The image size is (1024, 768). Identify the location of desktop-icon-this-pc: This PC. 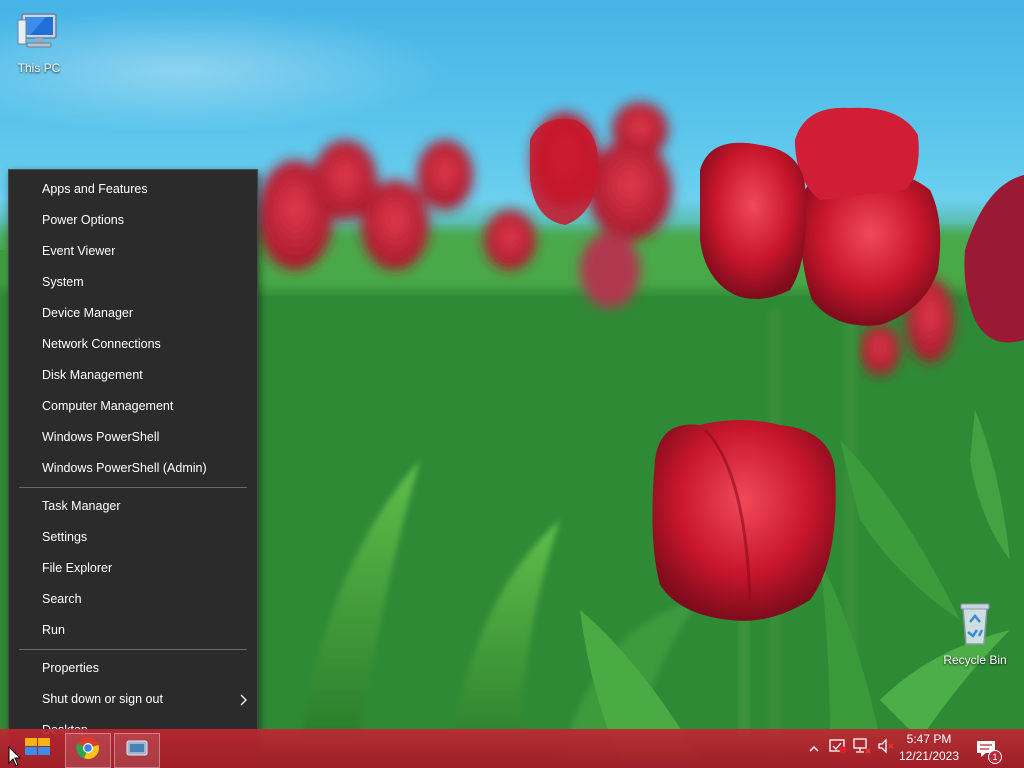
(39, 42).